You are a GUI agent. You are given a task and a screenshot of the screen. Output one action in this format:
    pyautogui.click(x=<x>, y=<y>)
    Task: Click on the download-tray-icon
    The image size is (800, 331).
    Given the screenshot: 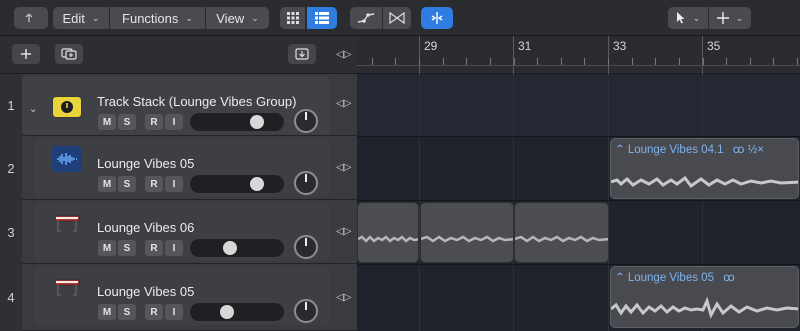 What is the action you would take?
    pyautogui.click(x=302, y=54)
    